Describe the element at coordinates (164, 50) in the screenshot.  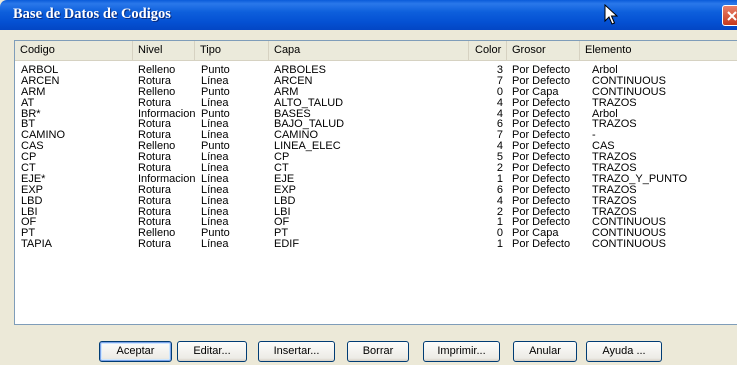
I see `column-header-nivel: Nivel` at that location.